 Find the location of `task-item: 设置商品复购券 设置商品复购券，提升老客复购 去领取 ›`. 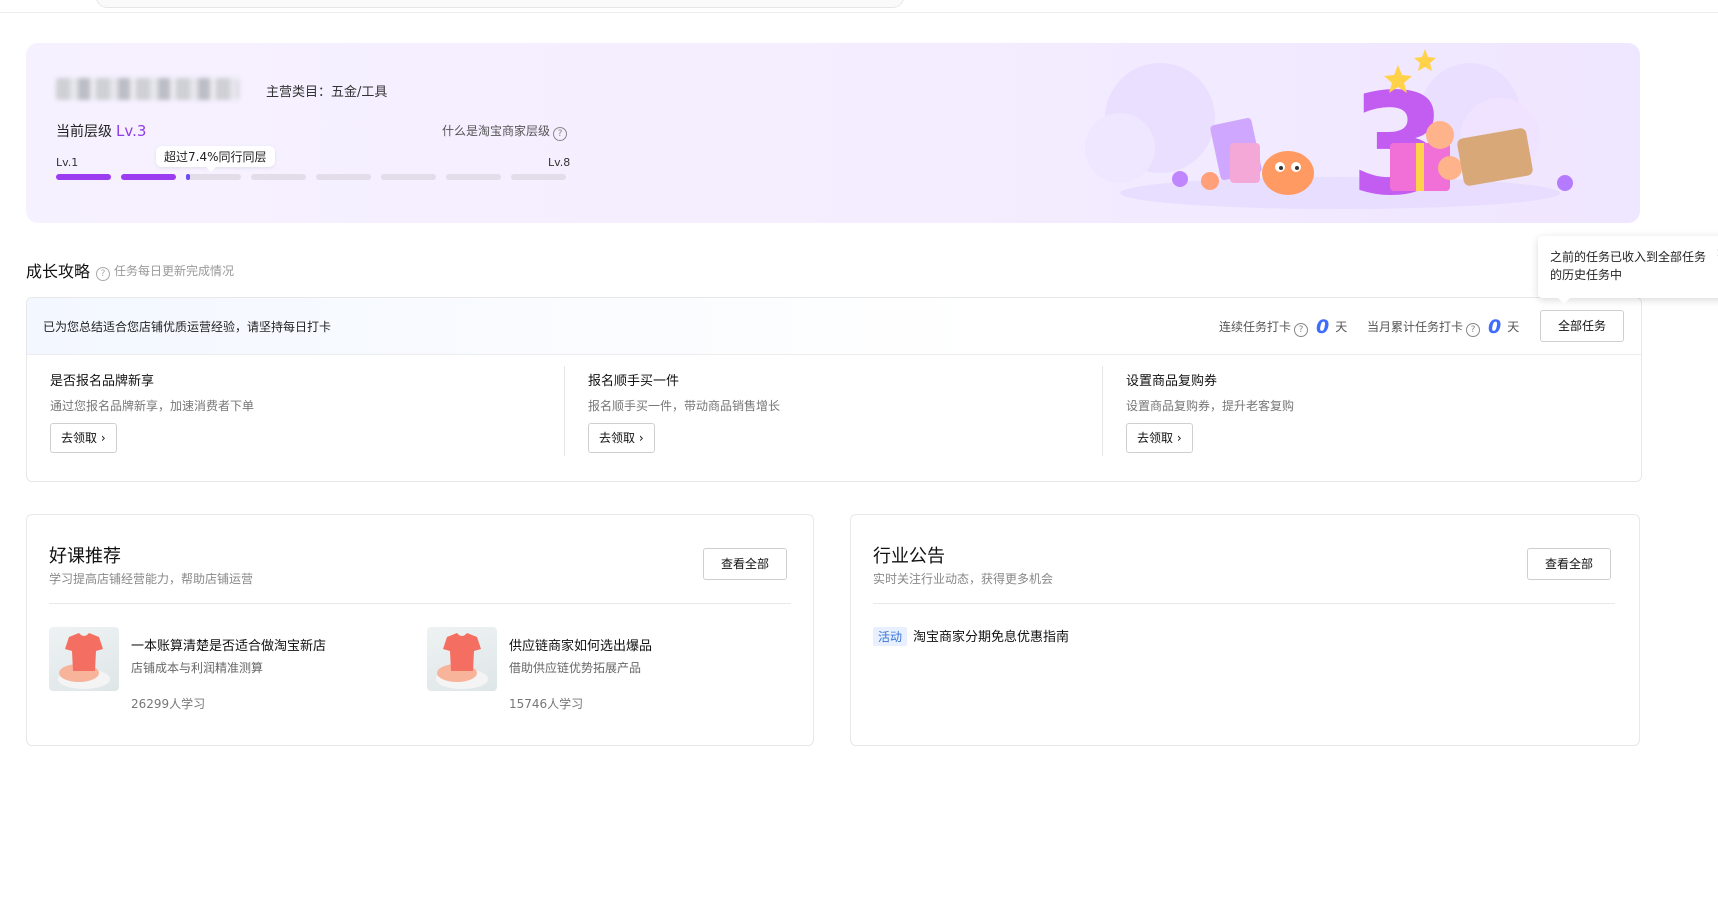

task-item: 设置商品复购券 设置商品复购券，提升老客复购 去领取 › is located at coordinates (1356, 420).